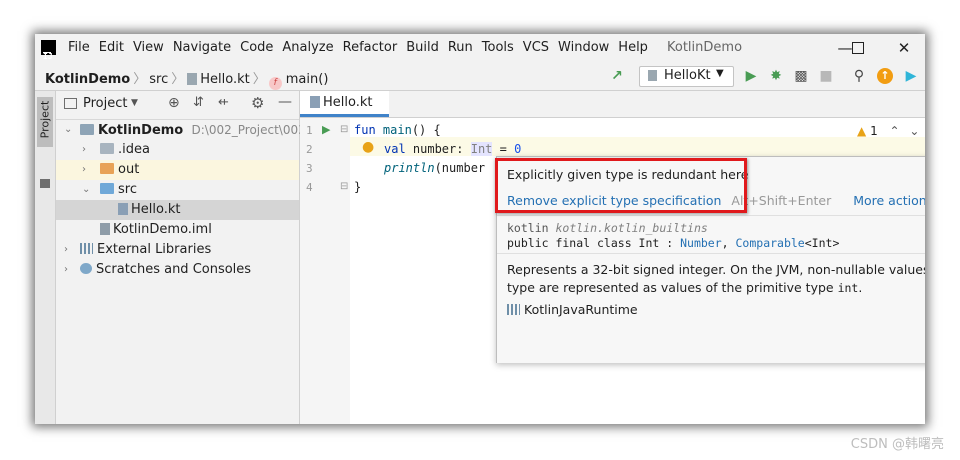  I want to click on code-line-2: val number: Int = 0, so click(452, 149).